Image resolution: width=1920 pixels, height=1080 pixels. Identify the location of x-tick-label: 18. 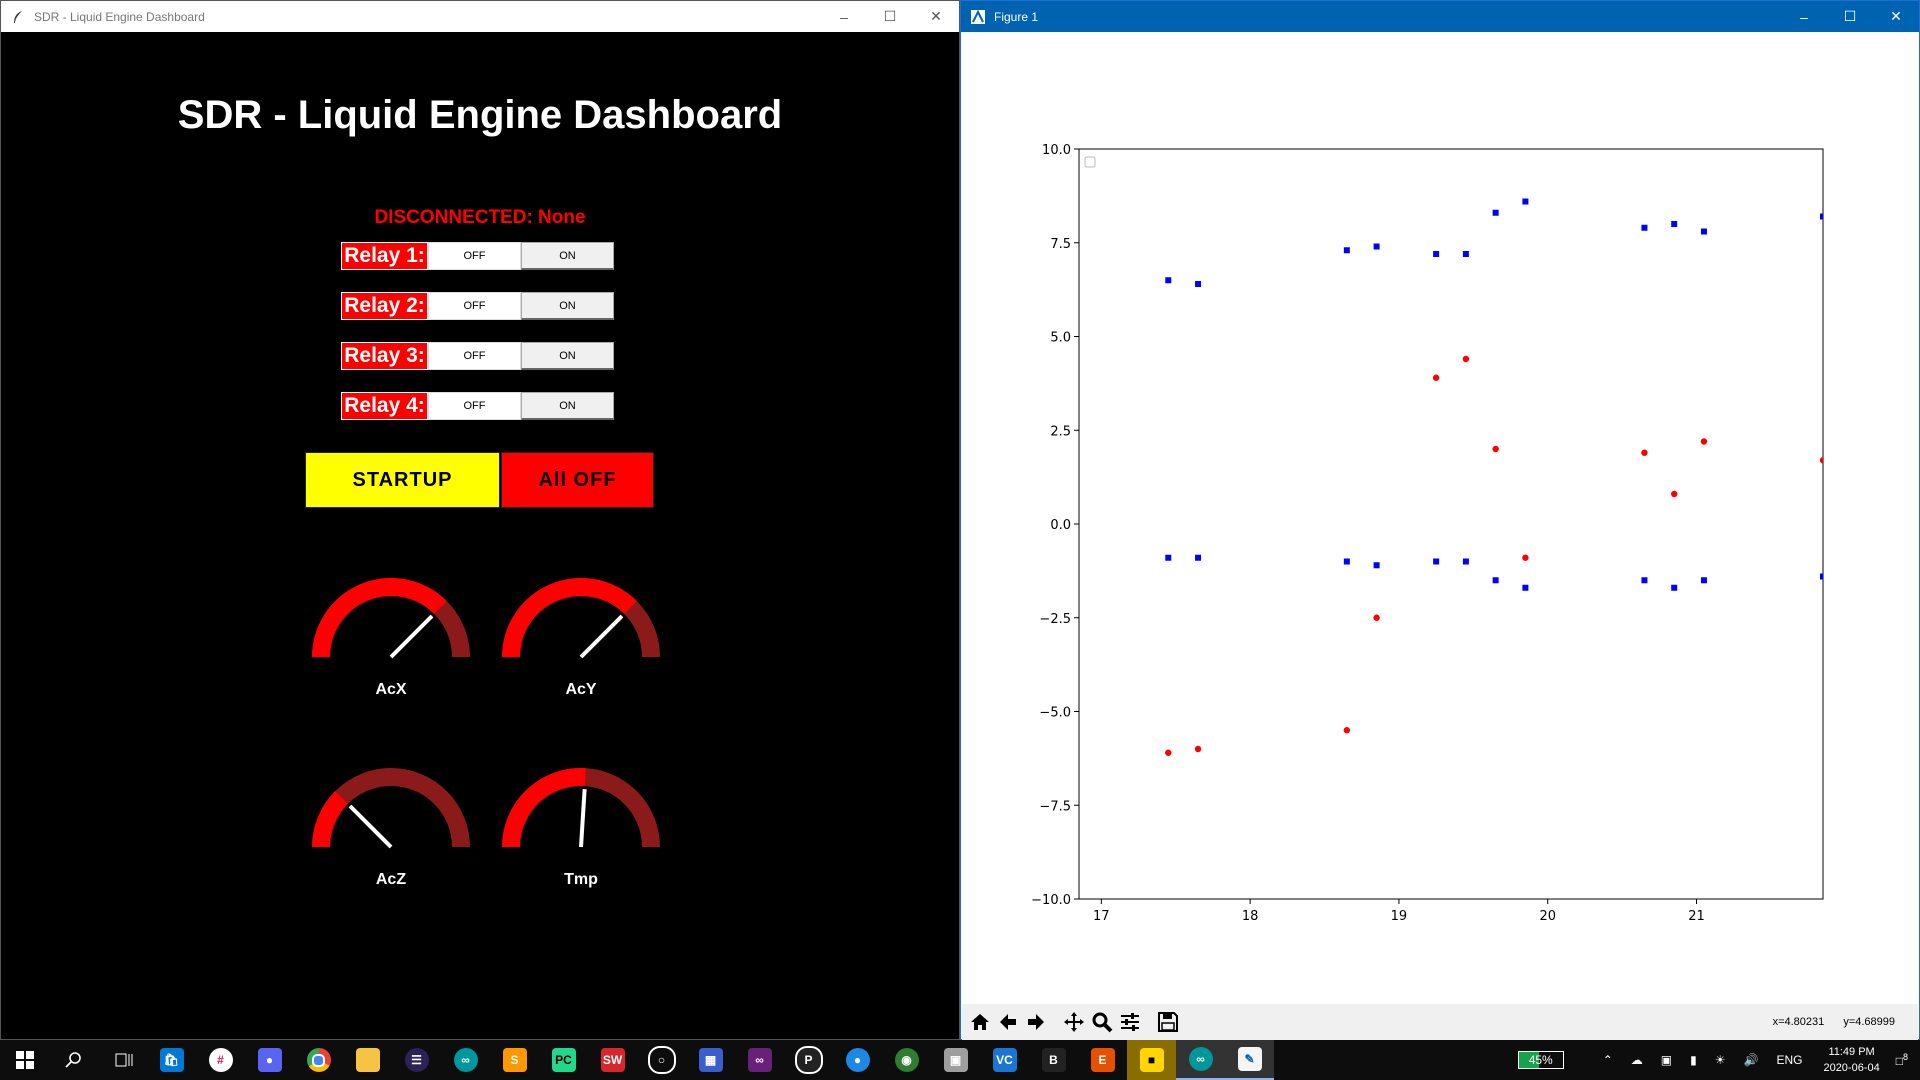
(1250, 916).